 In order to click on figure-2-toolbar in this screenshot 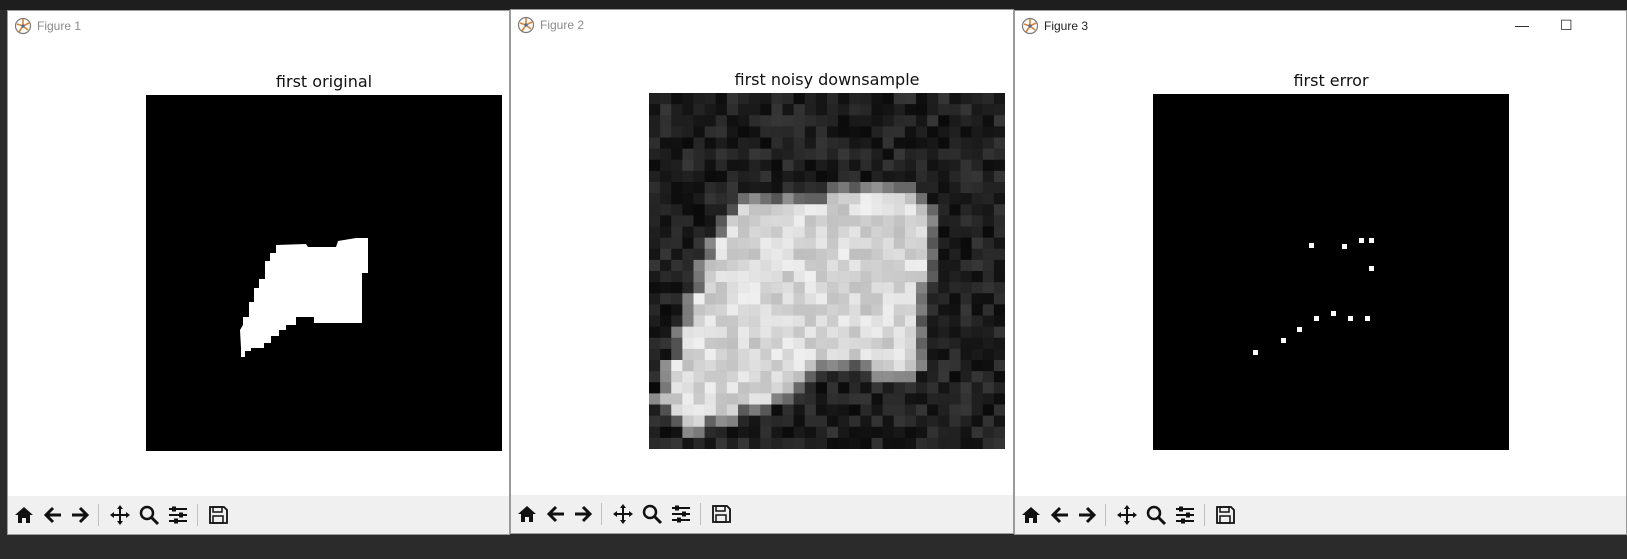, I will do `click(762, 514)`.